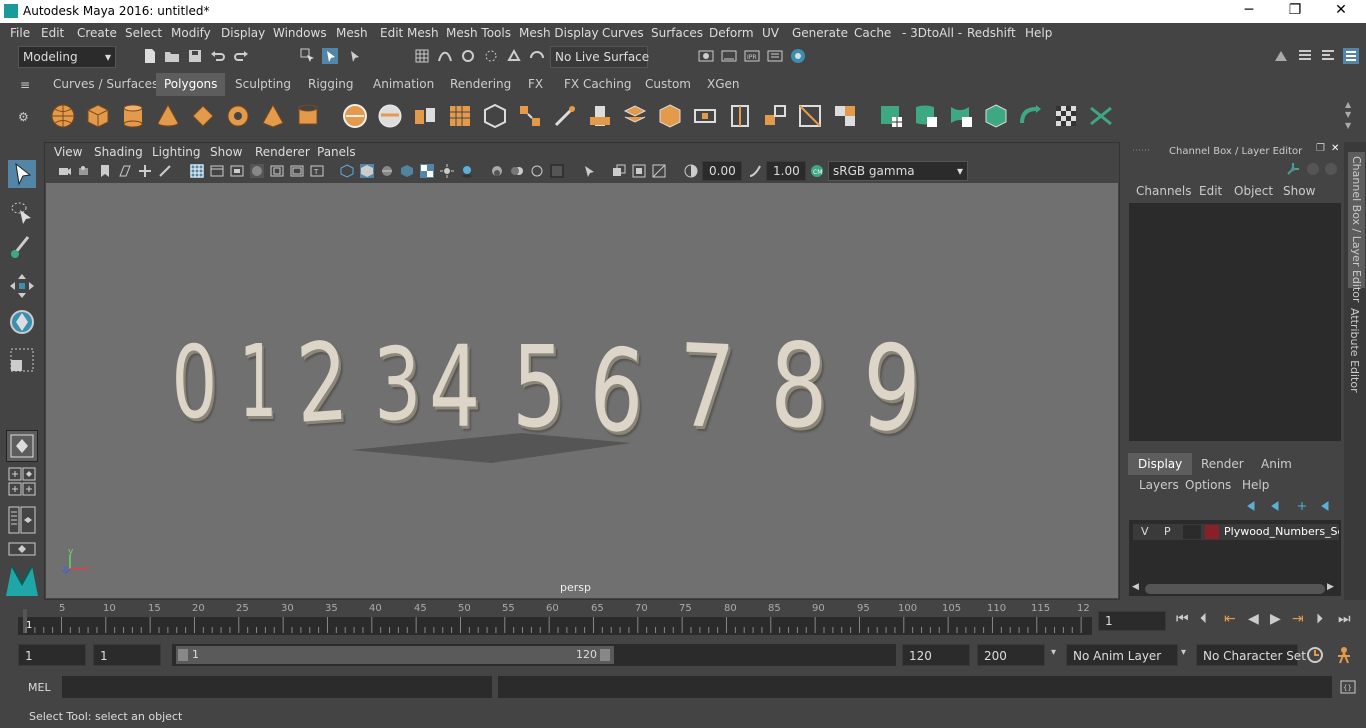 This screenshot has width=1366, height=728. I want to click on merge-icon, so click(705, 116).